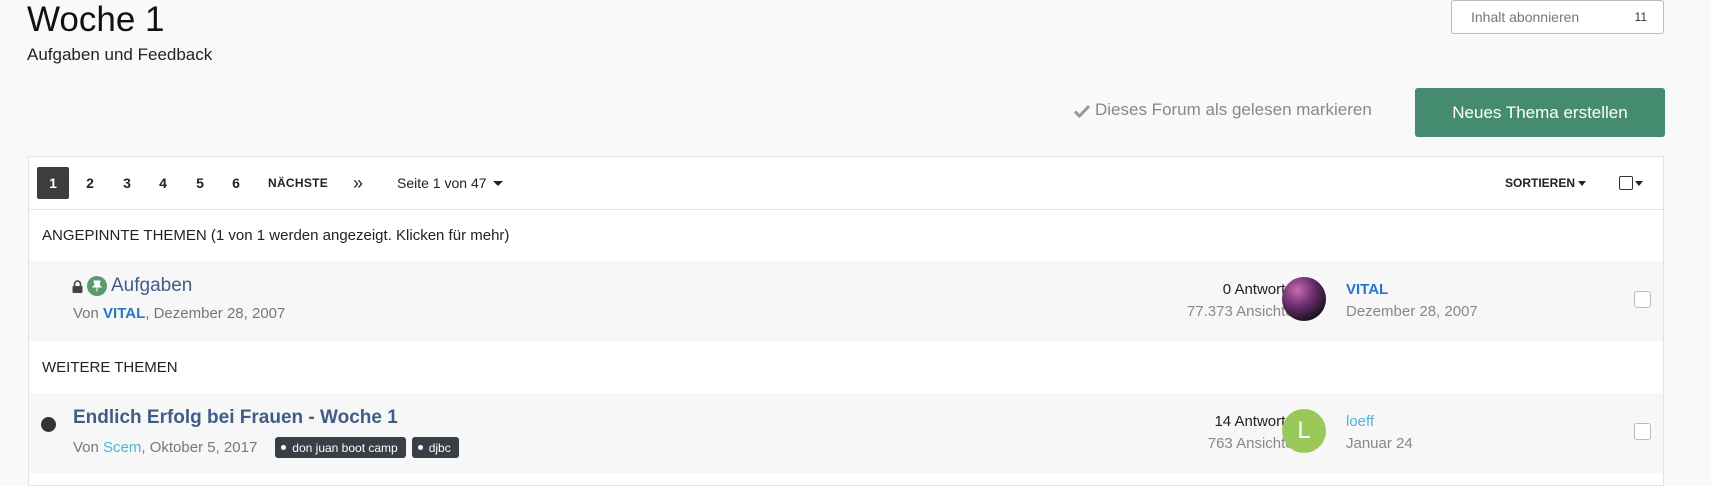  I want to click on last-poster-link: loeff, so click(1379, 422).